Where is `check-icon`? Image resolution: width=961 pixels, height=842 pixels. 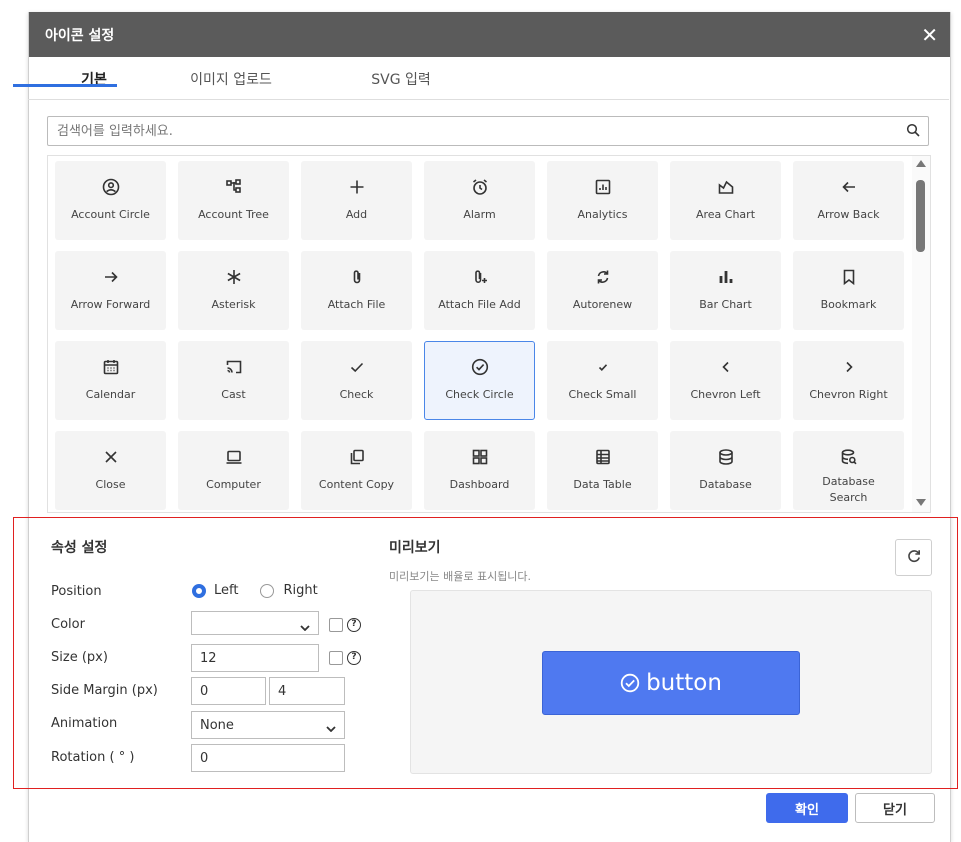 check-icon is located at coordinates (357, 367).